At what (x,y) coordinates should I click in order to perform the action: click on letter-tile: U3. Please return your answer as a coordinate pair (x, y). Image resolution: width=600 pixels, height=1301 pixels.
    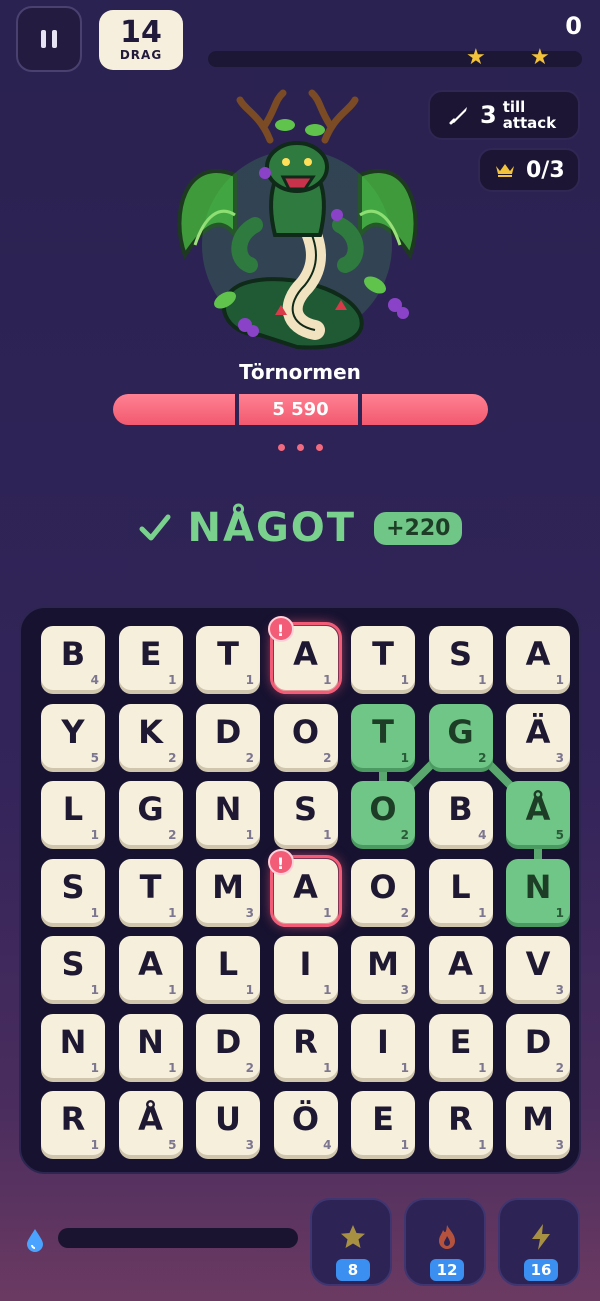
    Looking at the image, I should click on (228, 1123).